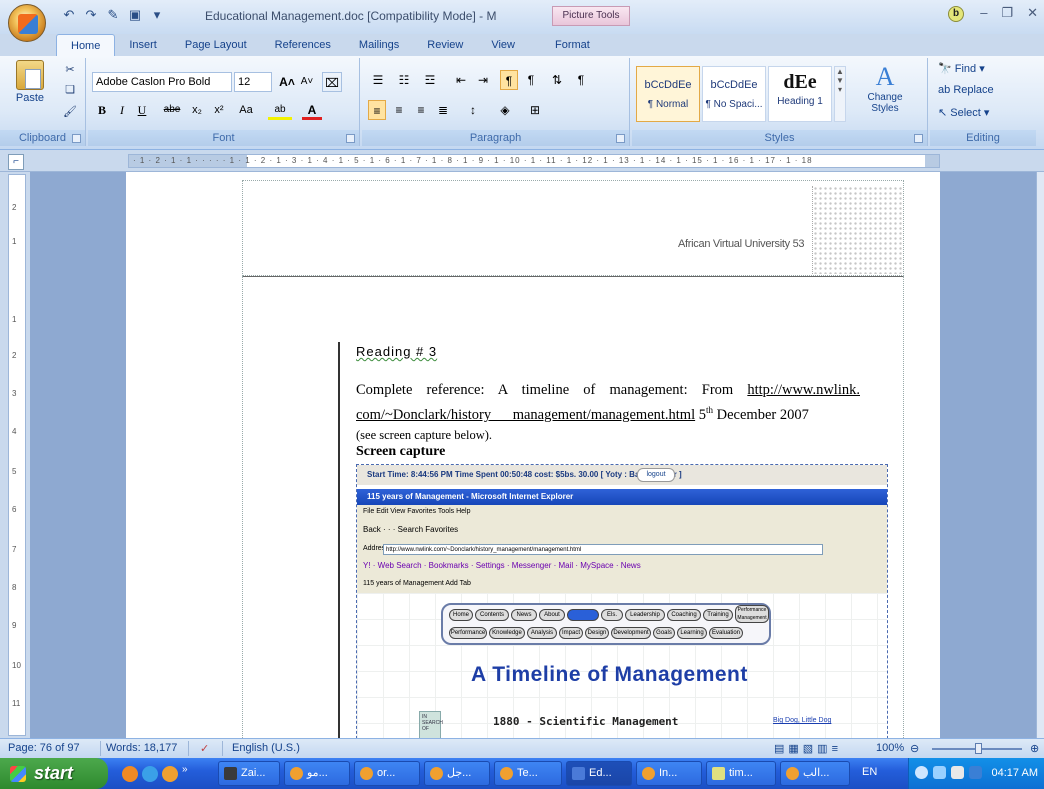 The width and height of the screenshot is (1044, 789). I want to click on styles-scroll: ▲ ▼ ▾, so click(840, 94).